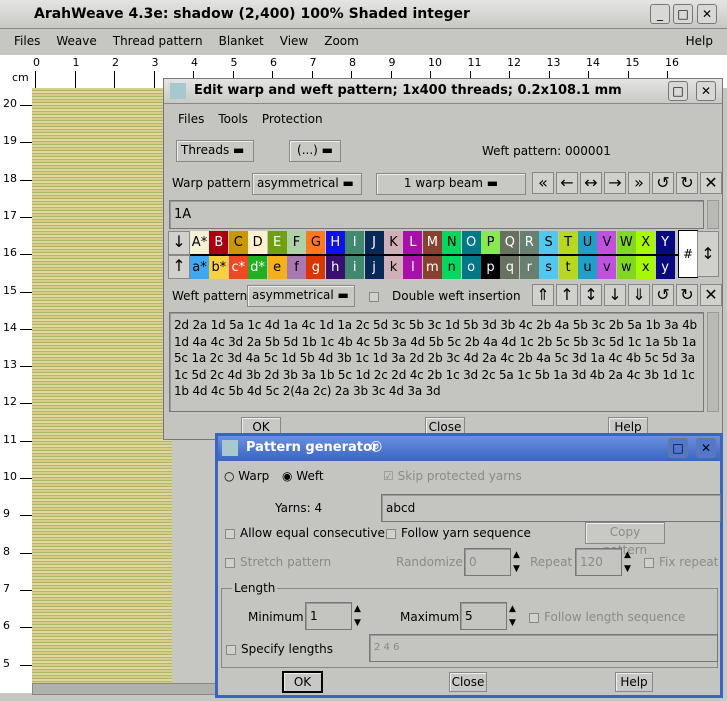 This screenshot has width=727, height=701. Describe the element at coordinates (490, 267) in the screenshot. I see `weft-yarn-p: p` at that location.